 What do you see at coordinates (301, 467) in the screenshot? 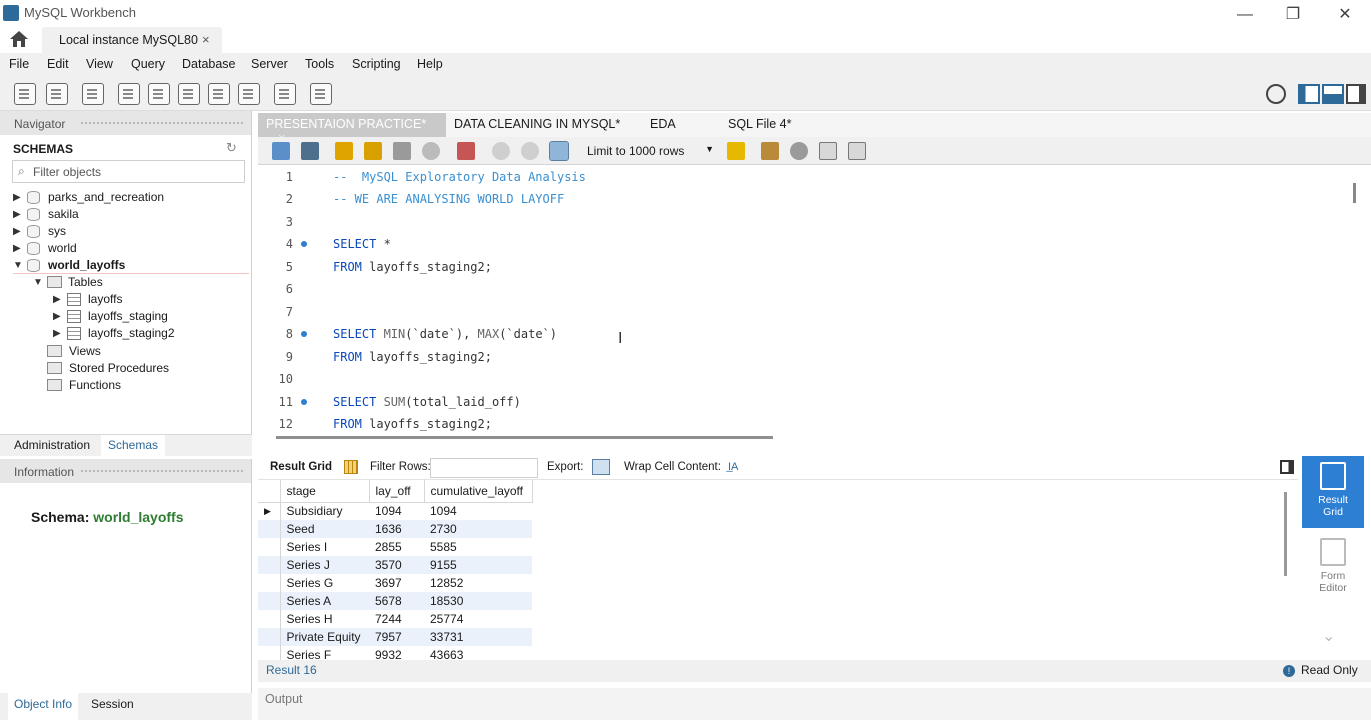
I see `result-grid-label: Result Grid` at bounding box center [301, 467].